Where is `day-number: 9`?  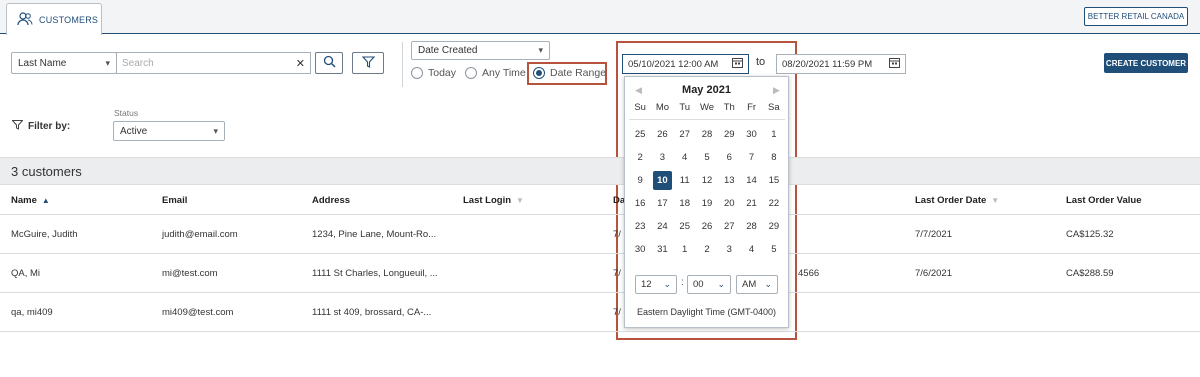 day-number: 9 is located at coordinates (640, 180).